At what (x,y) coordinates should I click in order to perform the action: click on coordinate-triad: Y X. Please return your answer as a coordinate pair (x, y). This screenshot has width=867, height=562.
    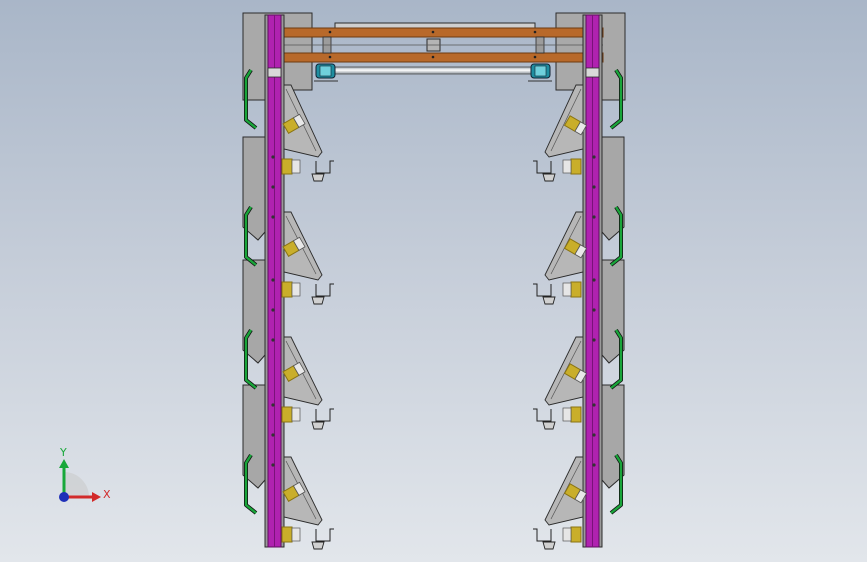
    Looking at the image, I should click on (85, 474).